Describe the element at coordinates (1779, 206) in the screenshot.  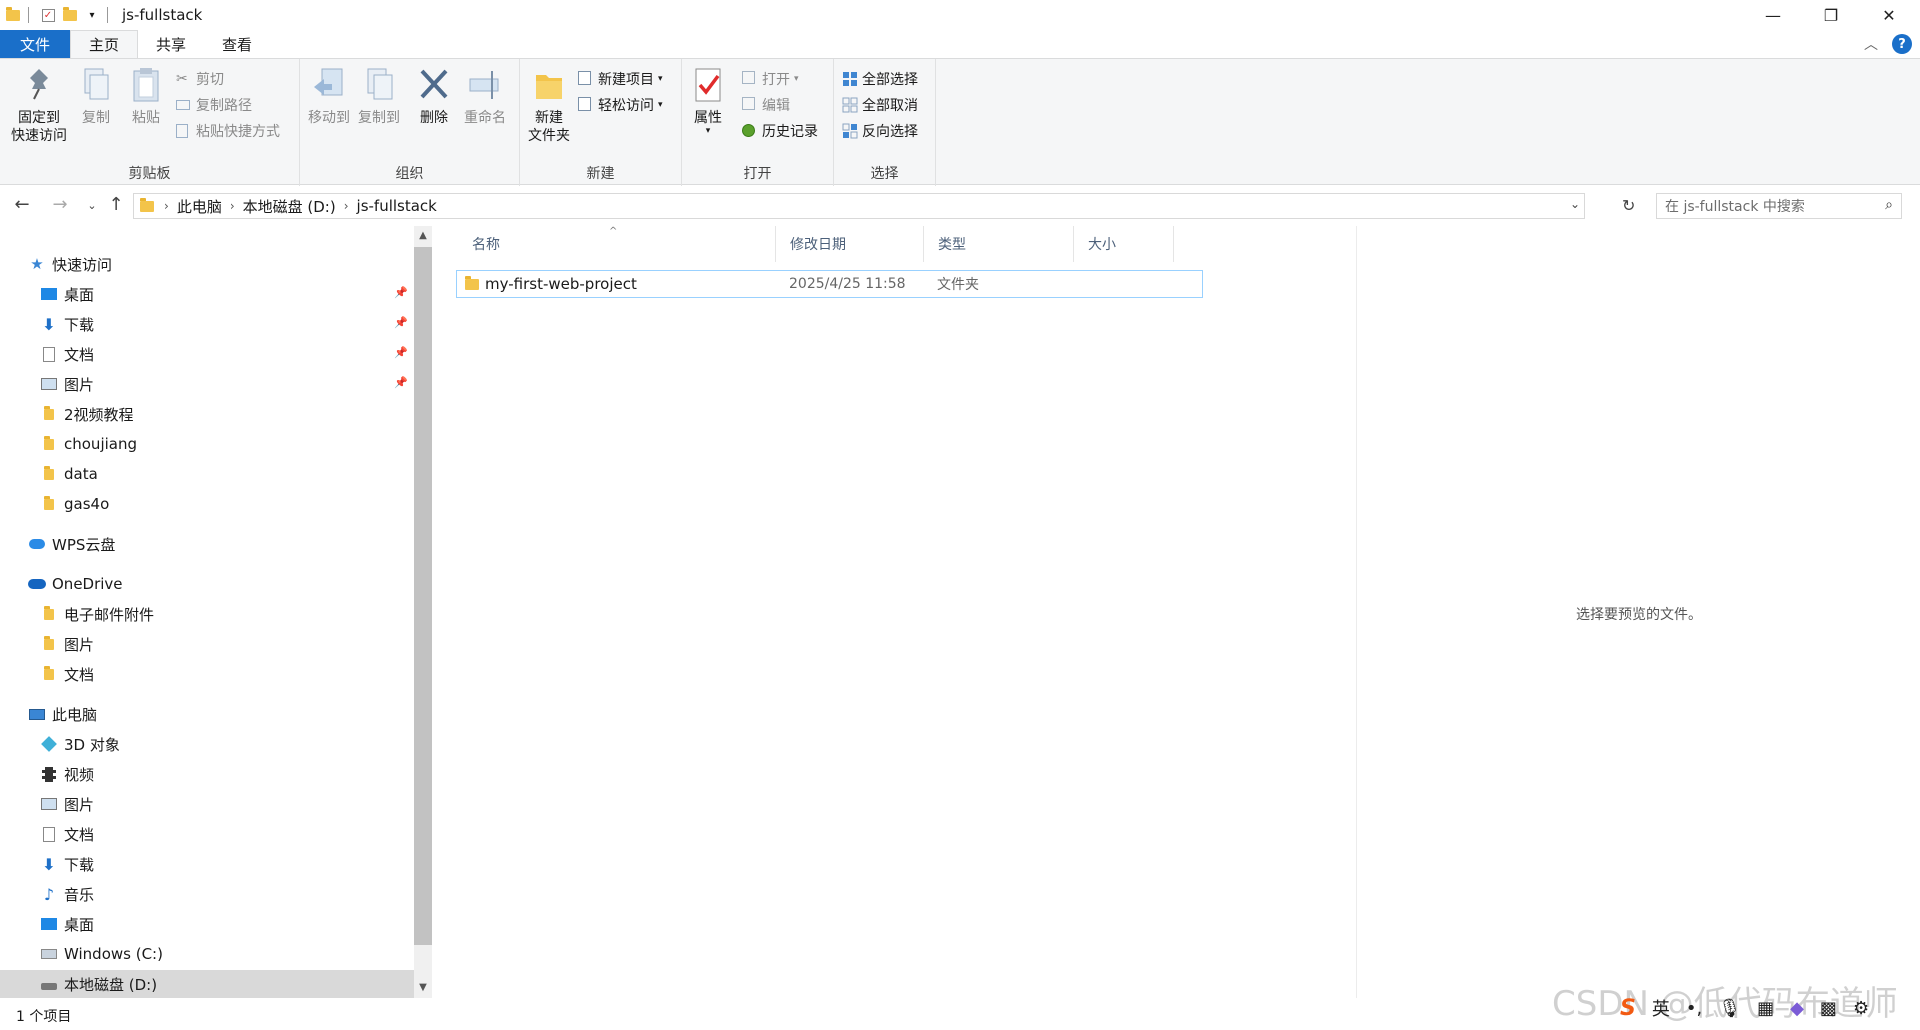
I see `search-input: 在 js-fullstack 中搜索 ⌕` at that location.